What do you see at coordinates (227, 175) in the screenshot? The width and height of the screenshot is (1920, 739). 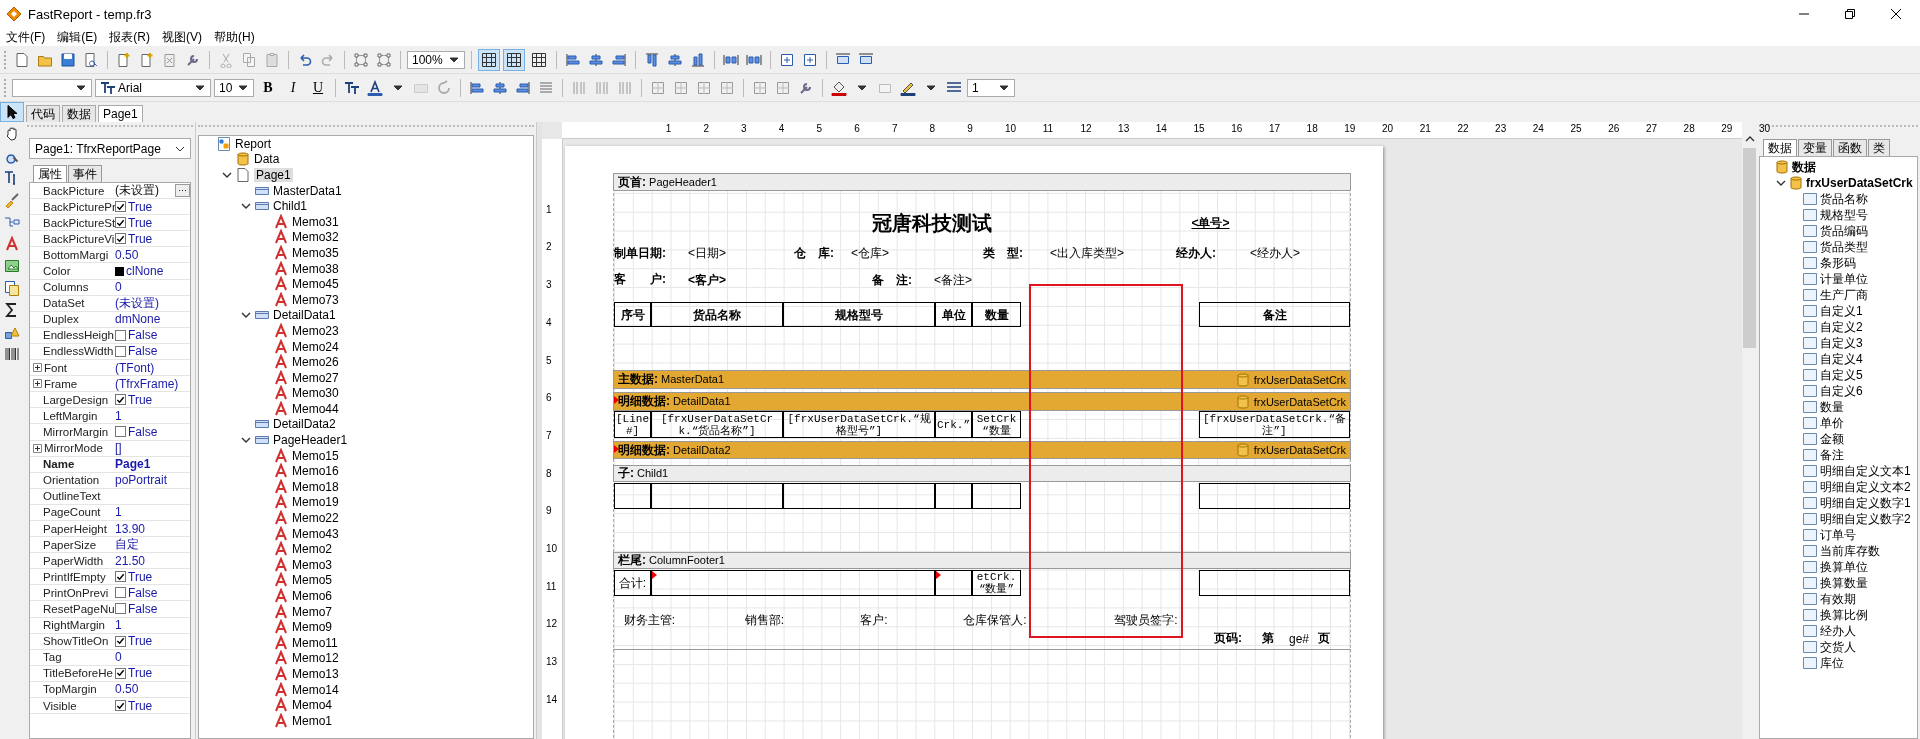 I see `chevron-icon` at bounding box center [227, 175].